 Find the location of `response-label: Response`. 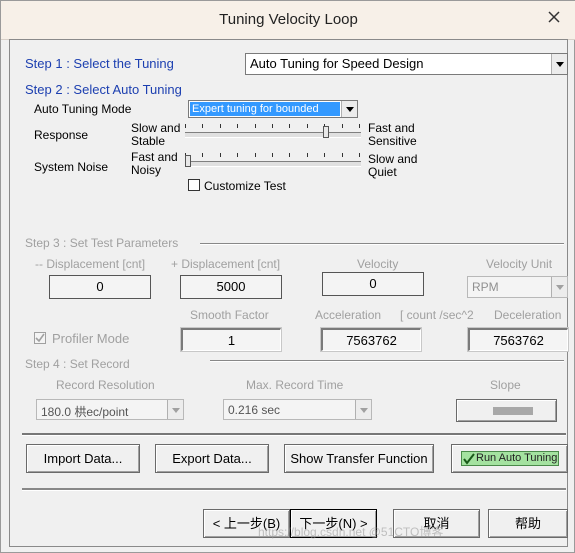

response-label: Response is located at coordinates (61, 135).